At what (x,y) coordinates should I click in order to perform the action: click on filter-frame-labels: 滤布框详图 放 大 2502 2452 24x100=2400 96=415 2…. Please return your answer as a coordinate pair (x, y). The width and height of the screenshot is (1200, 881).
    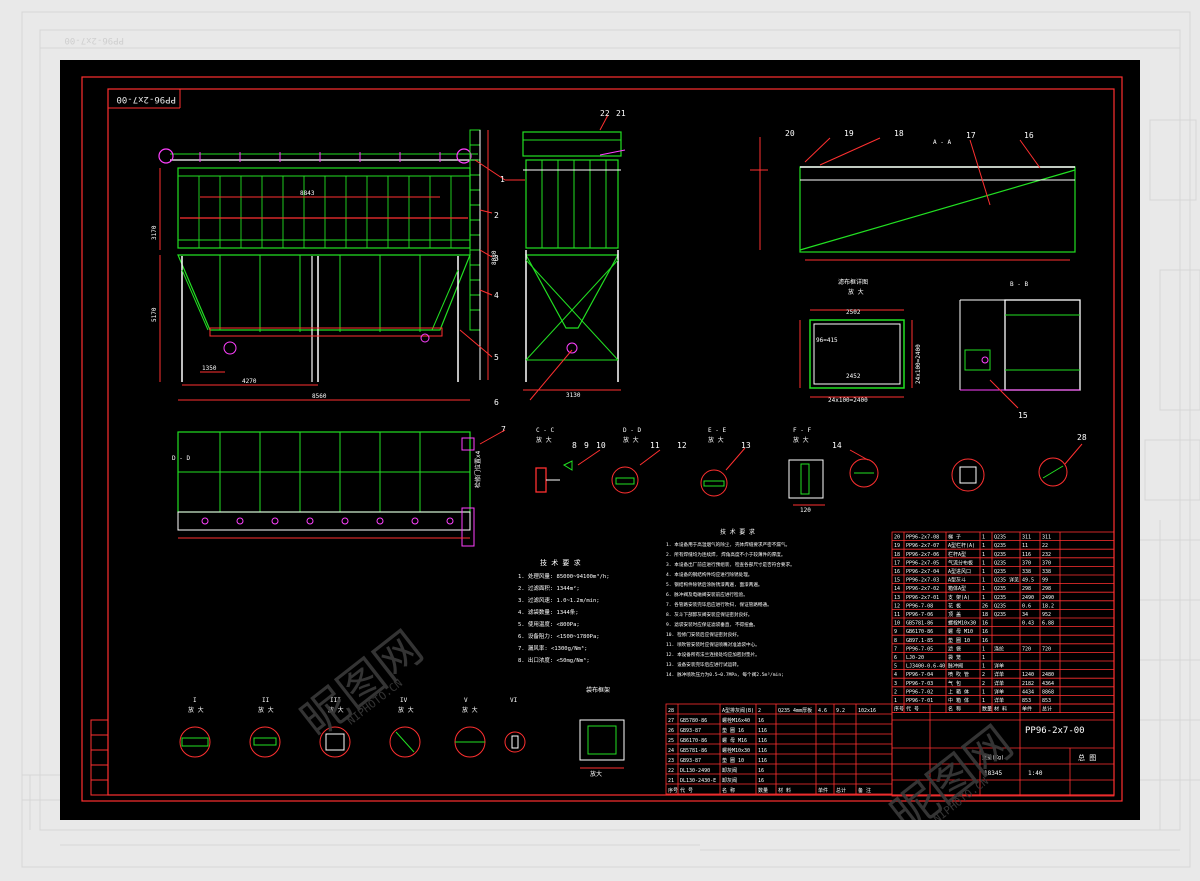
    Looking at the image, I should click on (869, 341).